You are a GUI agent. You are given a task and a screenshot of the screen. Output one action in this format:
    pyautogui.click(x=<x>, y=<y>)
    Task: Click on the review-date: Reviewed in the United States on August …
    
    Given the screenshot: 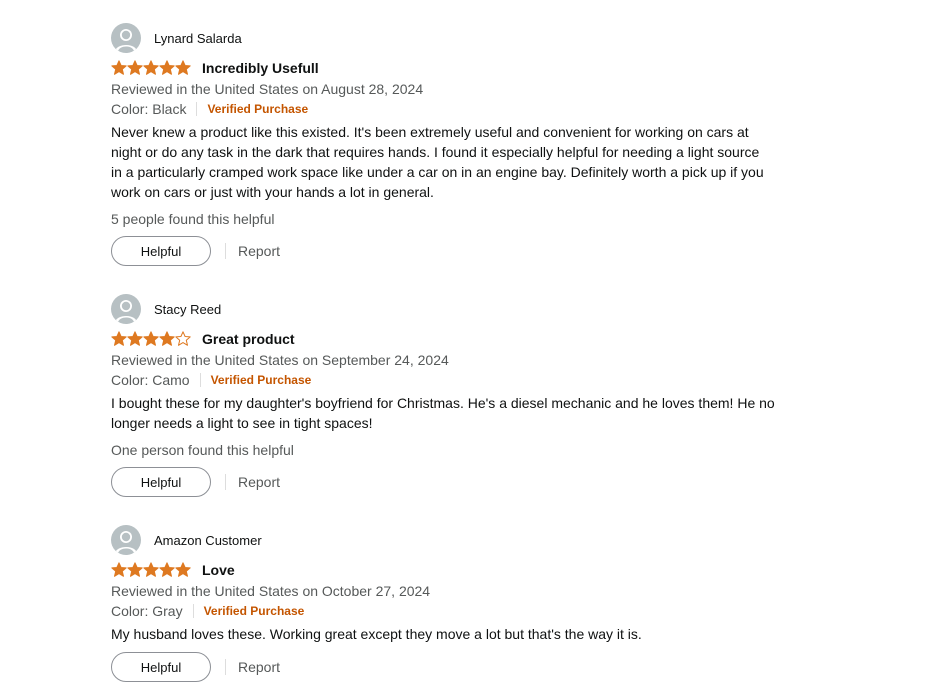 What is the action you would take?
    pyautogui.click(x=267, y=89)
    